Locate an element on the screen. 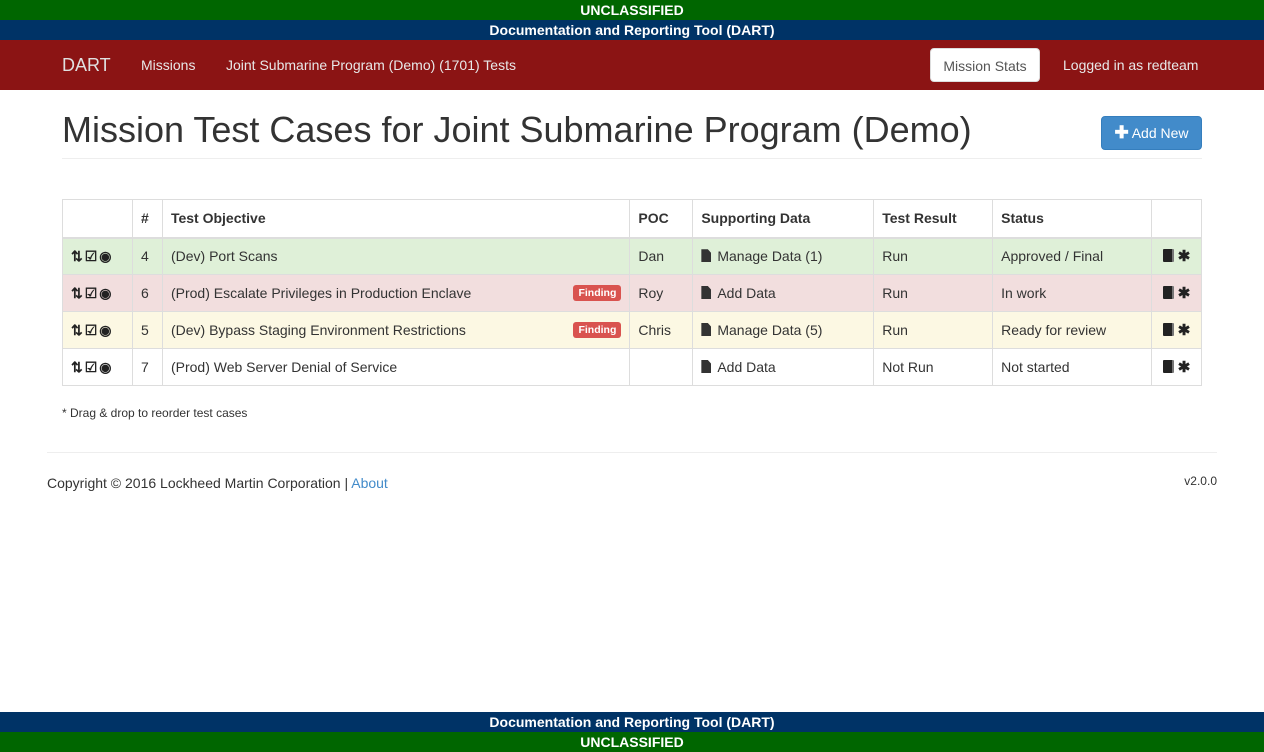 This screenshot has width=1264, height=752. column-header-supporting-data: Supporting Data is located at coordinates (783, 219).